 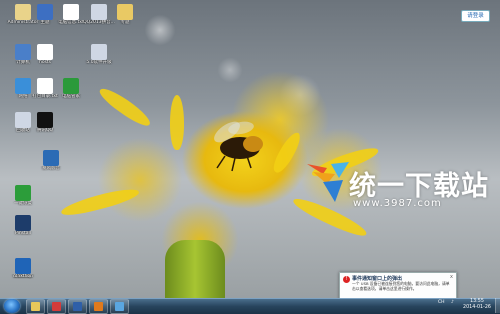 I want to click on desktop-icon-label: Pinstall, so click(x=23, y=233).